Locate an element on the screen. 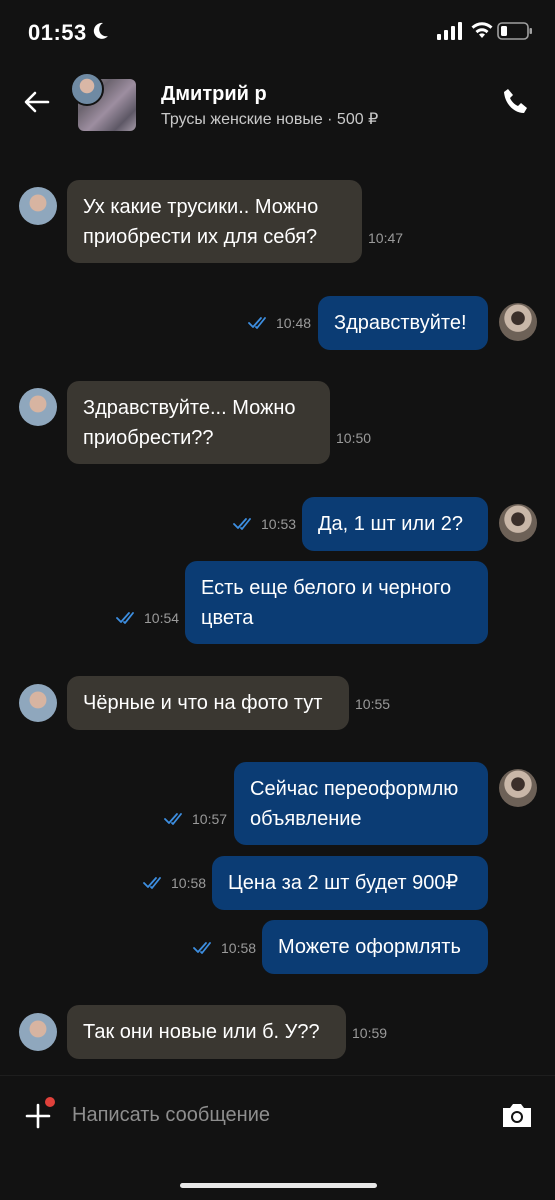  message-bubble: Так они новые или б. У?? is located at coordinates (206, 1032).